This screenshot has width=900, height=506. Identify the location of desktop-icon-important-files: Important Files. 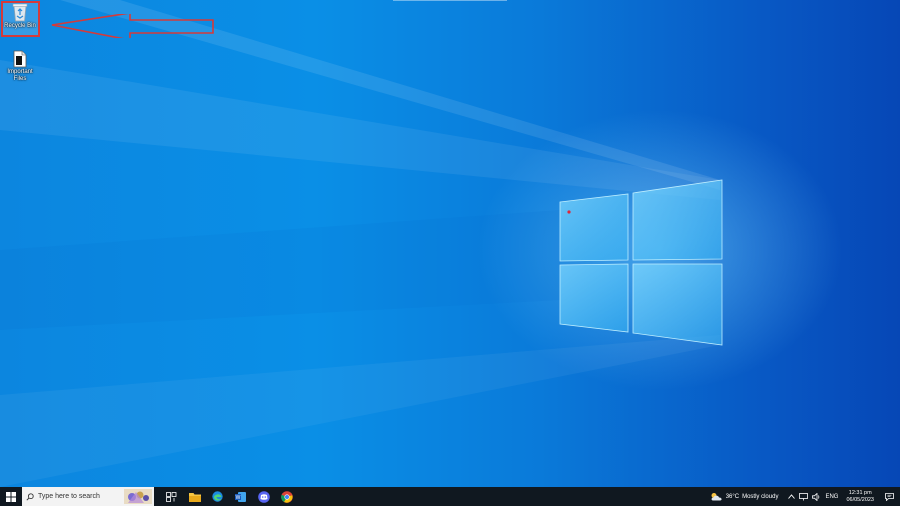
(20, 66).